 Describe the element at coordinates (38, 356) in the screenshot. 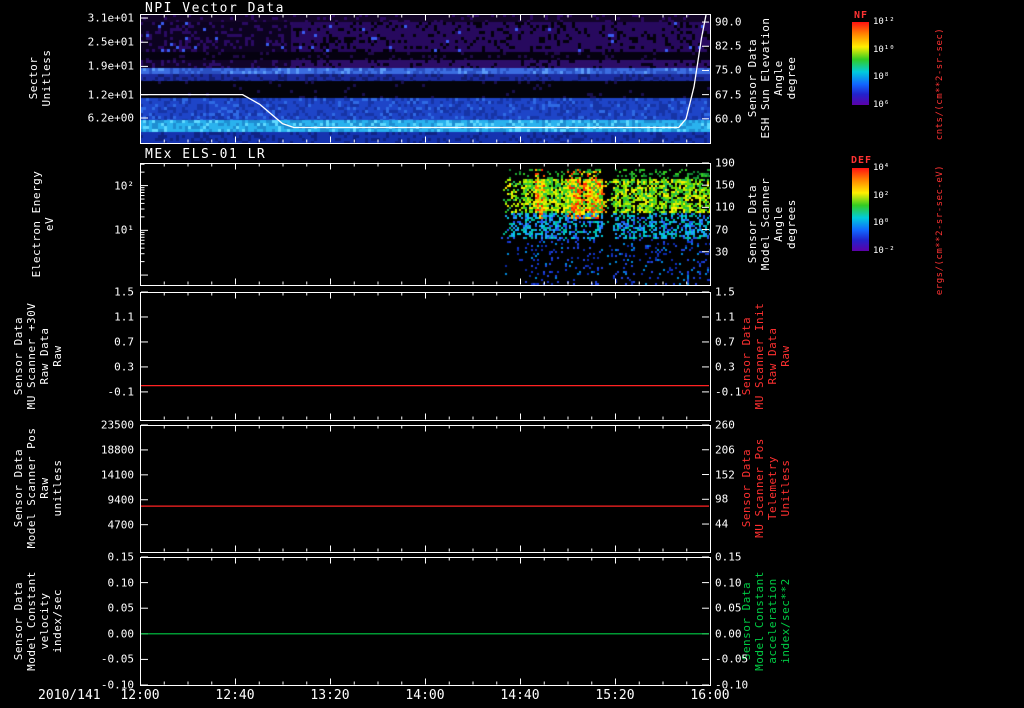

I see `panel3-left-axis-label: Sensor Data MU Scanner +30V Raw Data Raw` at that location.